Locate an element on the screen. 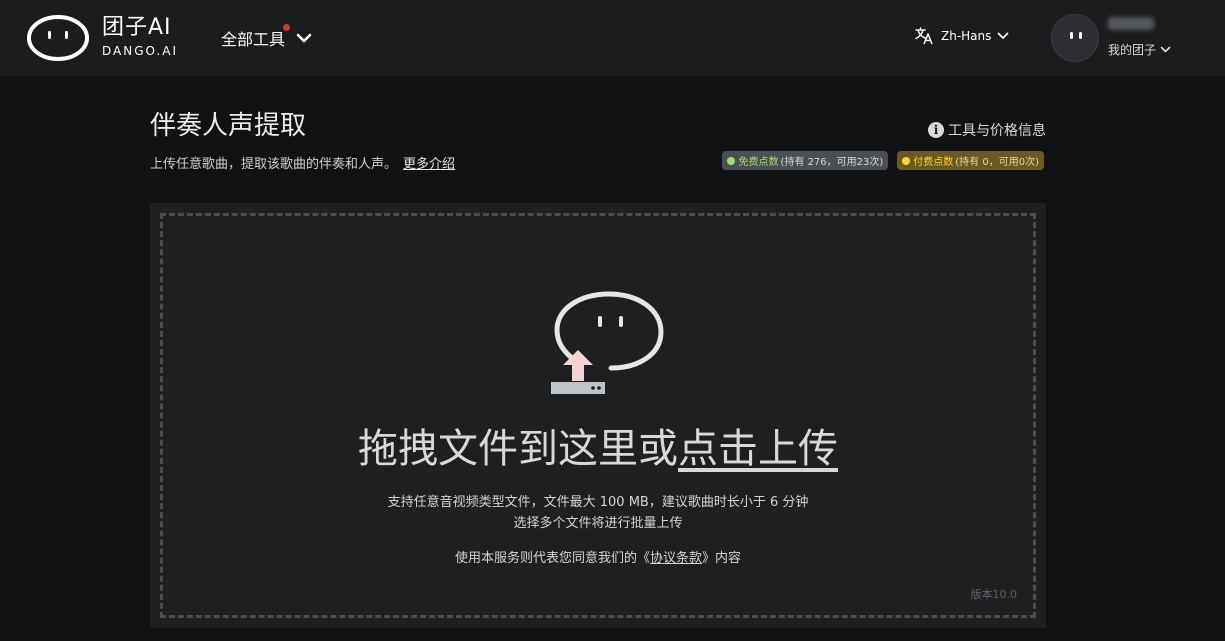  more-info-link: 更多介绍 is located at coordinates (429, 164).